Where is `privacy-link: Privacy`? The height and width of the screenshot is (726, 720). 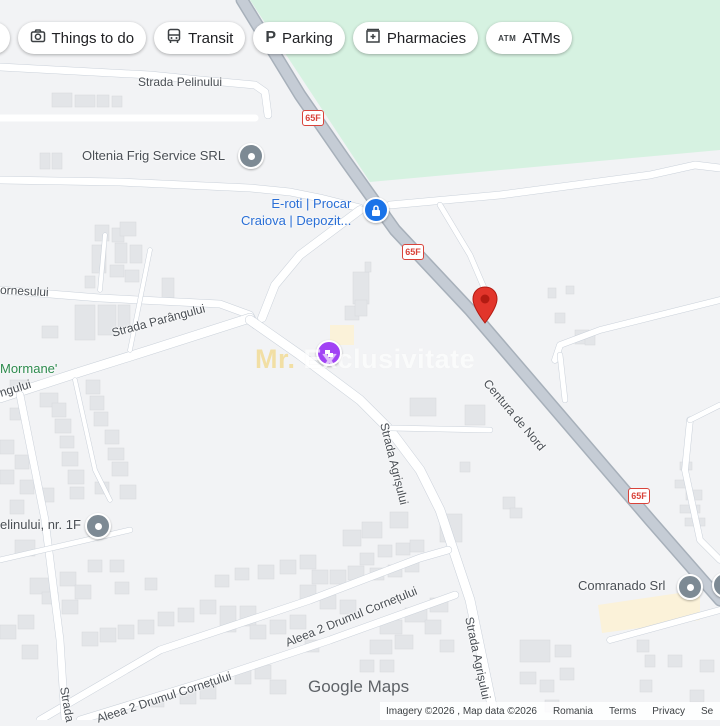 privacy-link: Privacy is located at coordinates (668, 711).